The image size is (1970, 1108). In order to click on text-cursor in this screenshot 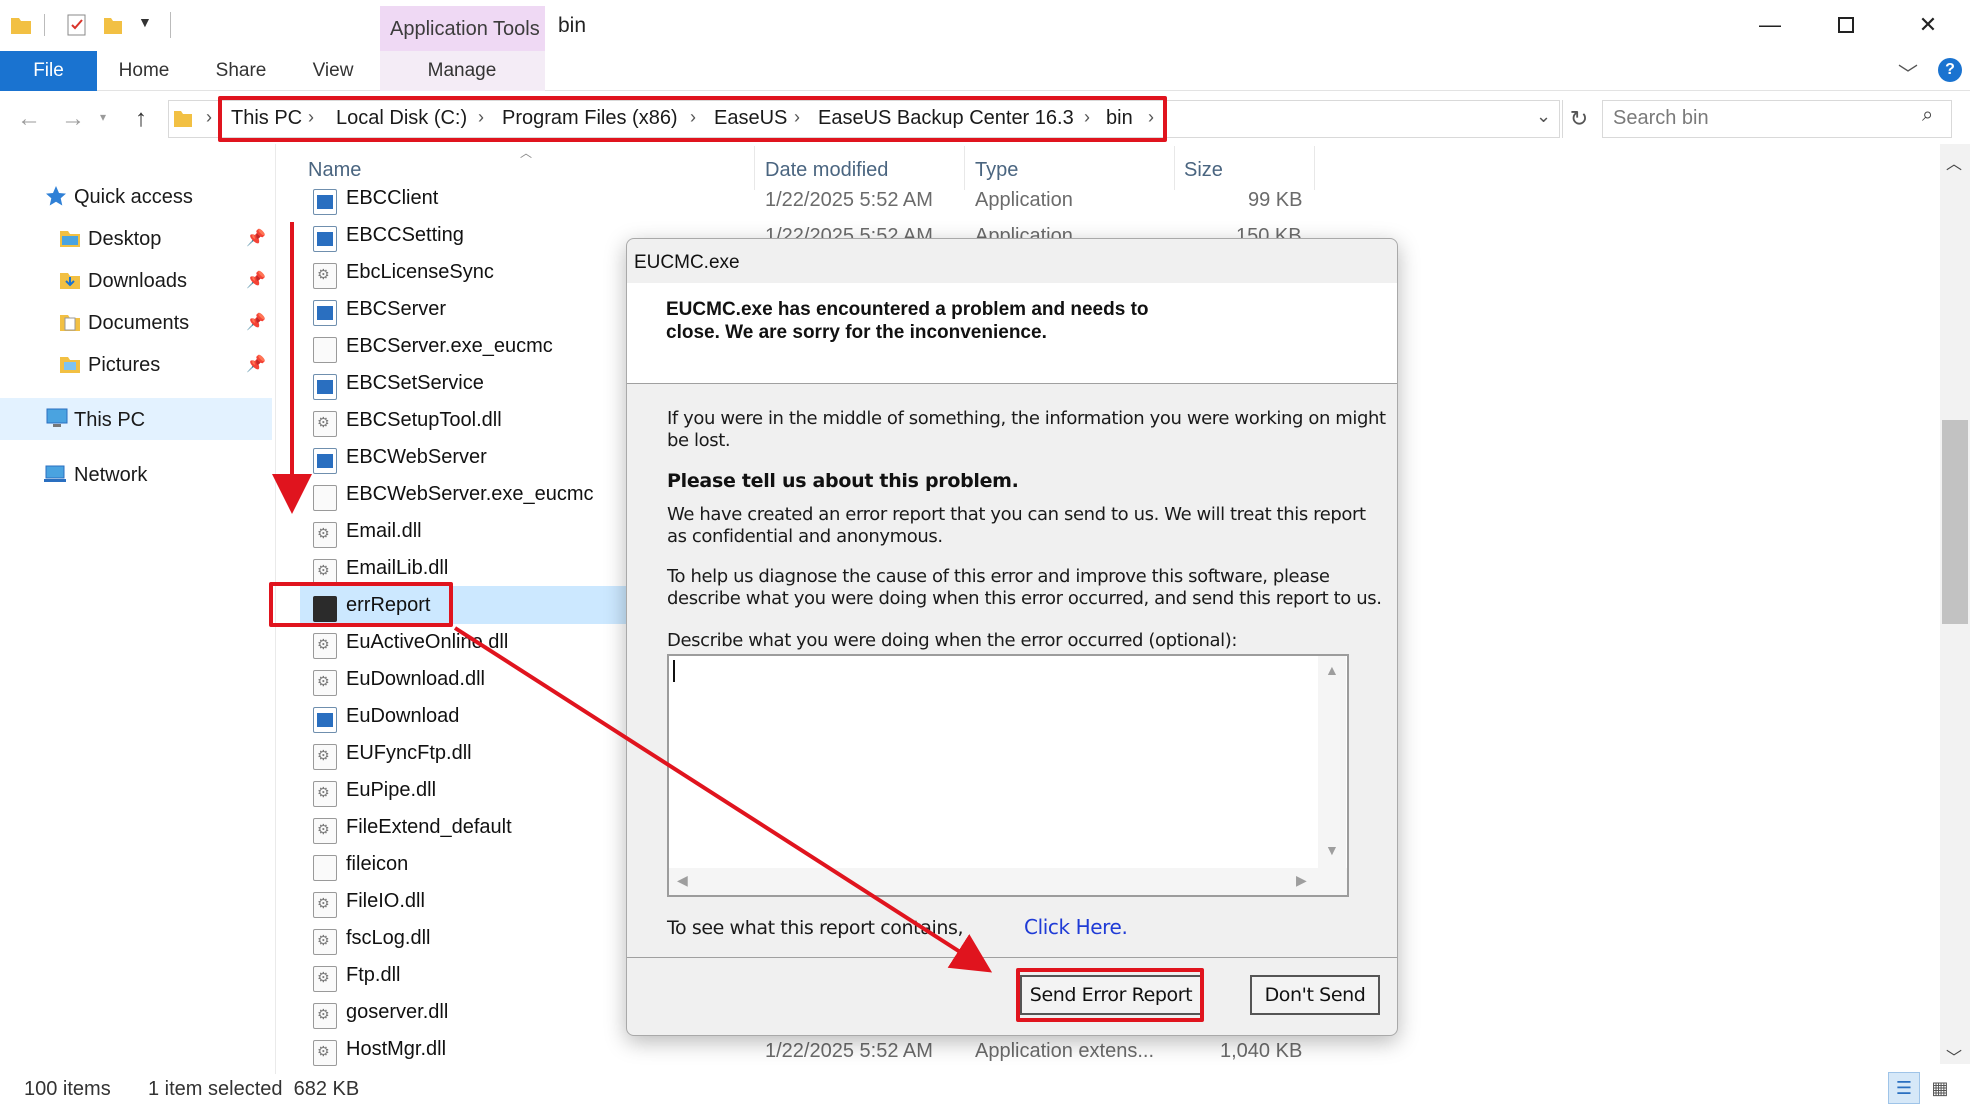, I will do `click(674, 671)`.